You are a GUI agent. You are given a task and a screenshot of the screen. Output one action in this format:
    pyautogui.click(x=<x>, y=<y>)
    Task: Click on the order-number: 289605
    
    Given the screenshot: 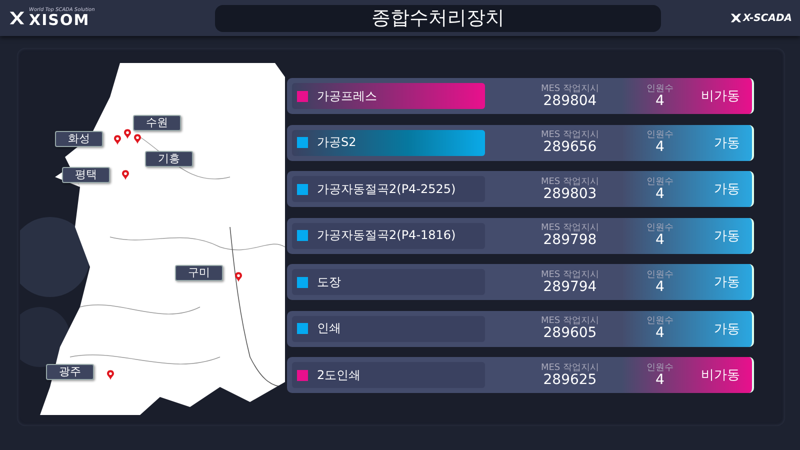 What is the action you would take?
    pyautogui.click(x=570, y=333)
    